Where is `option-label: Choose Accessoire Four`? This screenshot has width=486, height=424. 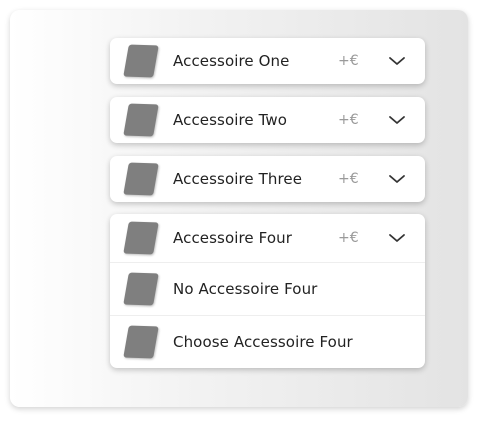
option-label: Choose Accessoire Four is located at coordinates (263, 342).